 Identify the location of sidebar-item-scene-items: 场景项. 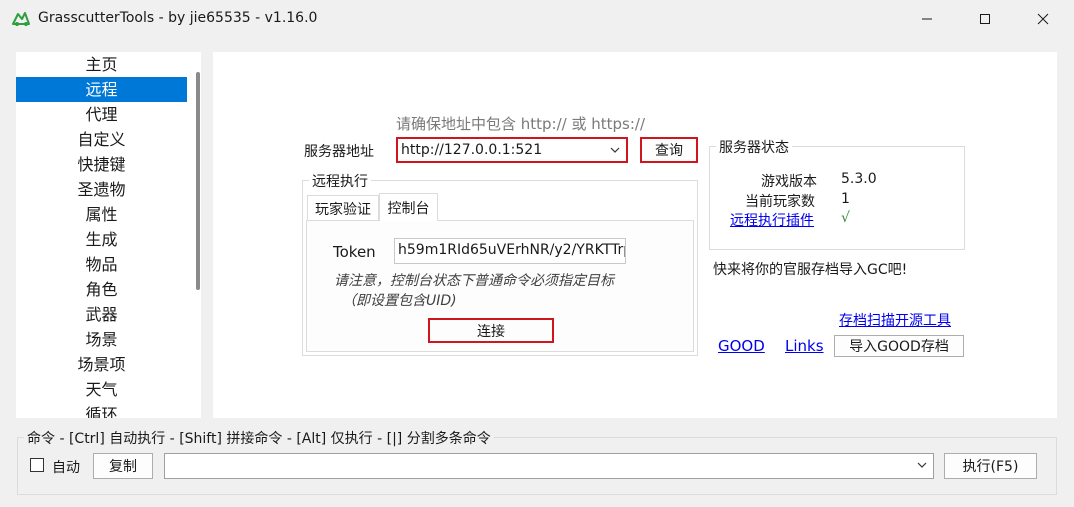
(101, 364).